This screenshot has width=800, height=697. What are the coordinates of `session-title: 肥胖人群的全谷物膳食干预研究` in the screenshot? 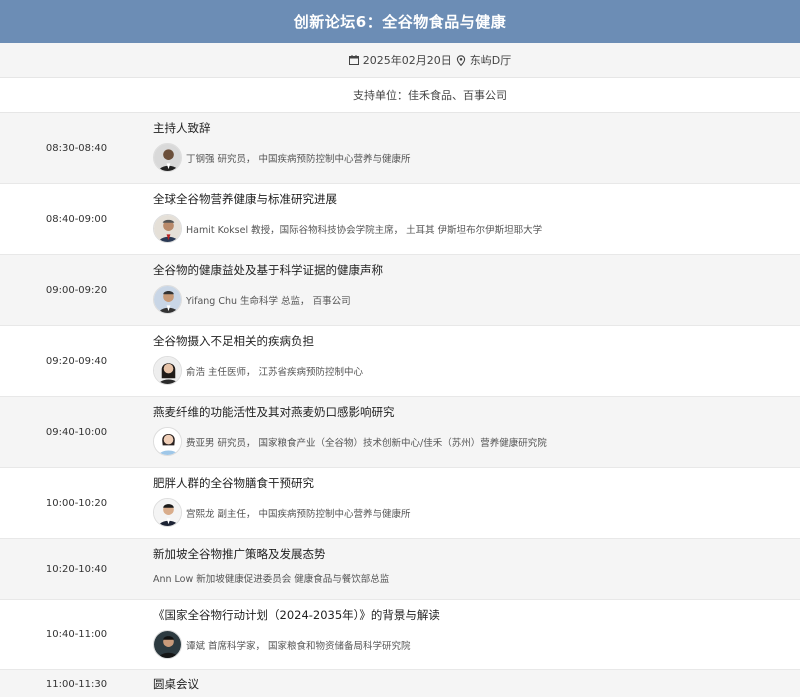 It's located at (233, 483).